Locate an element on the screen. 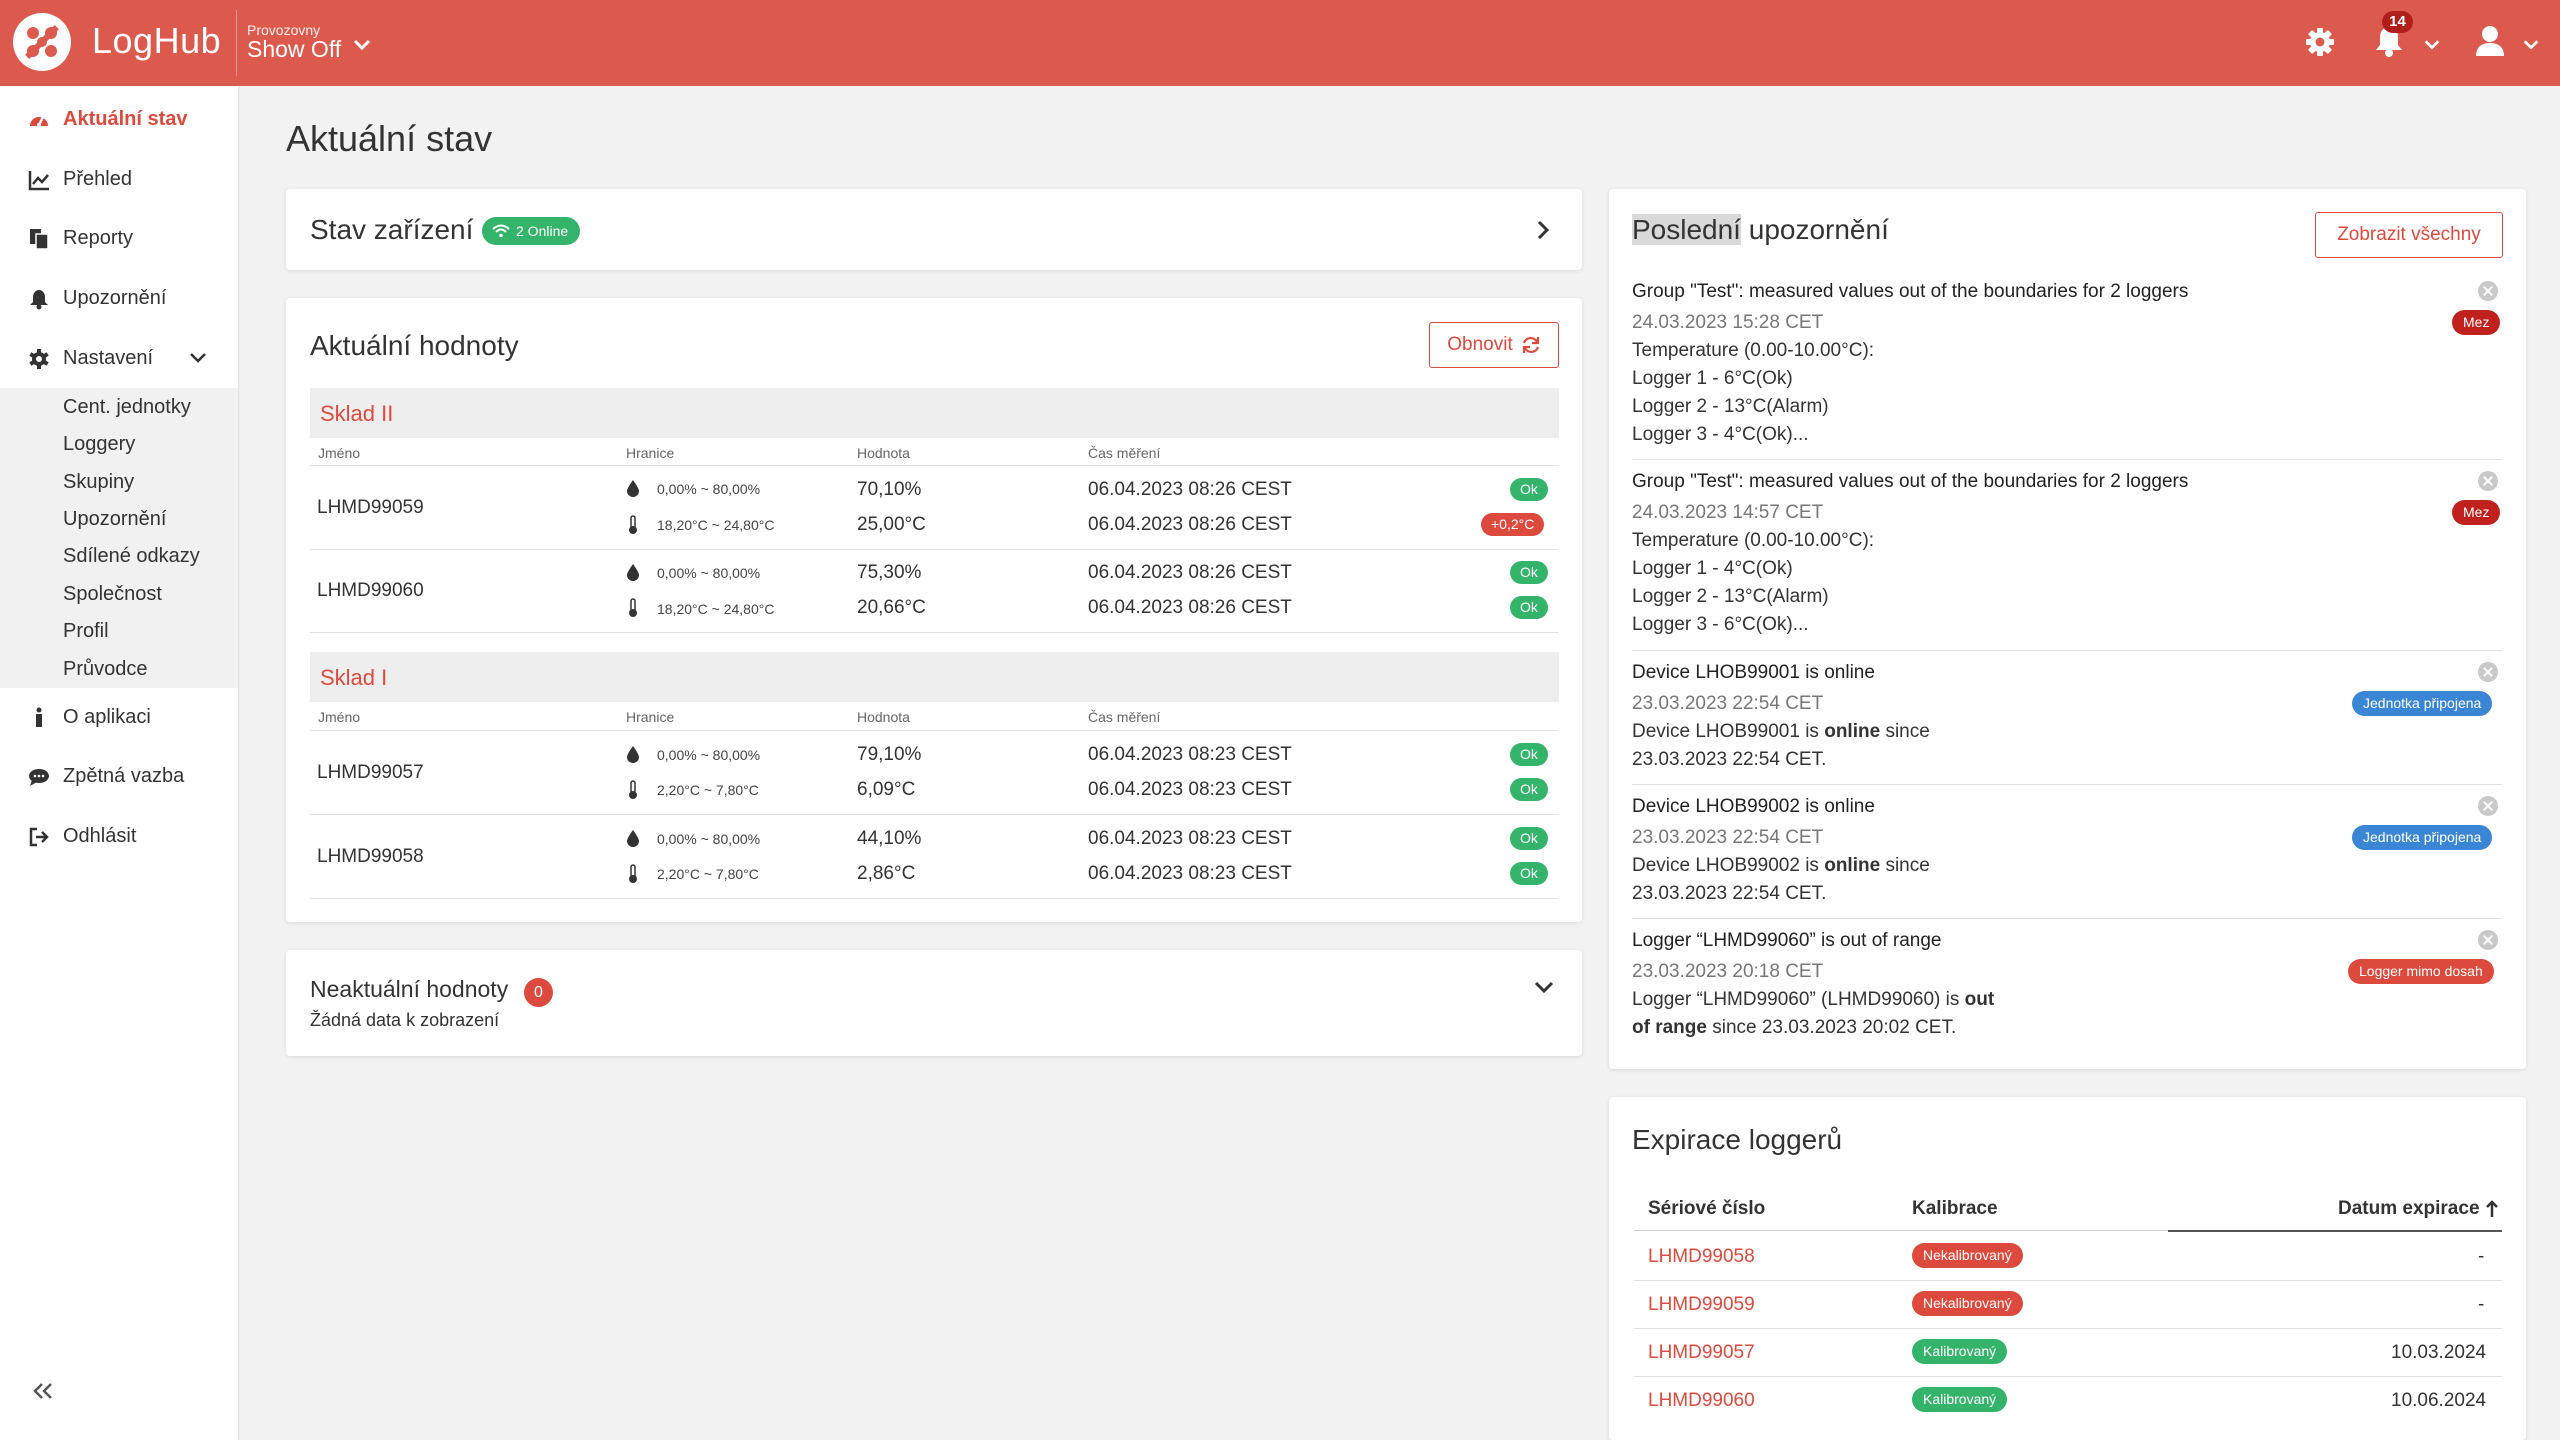  submenu-item-upozorneni: Upozornění is located at coordinates (114, 519).